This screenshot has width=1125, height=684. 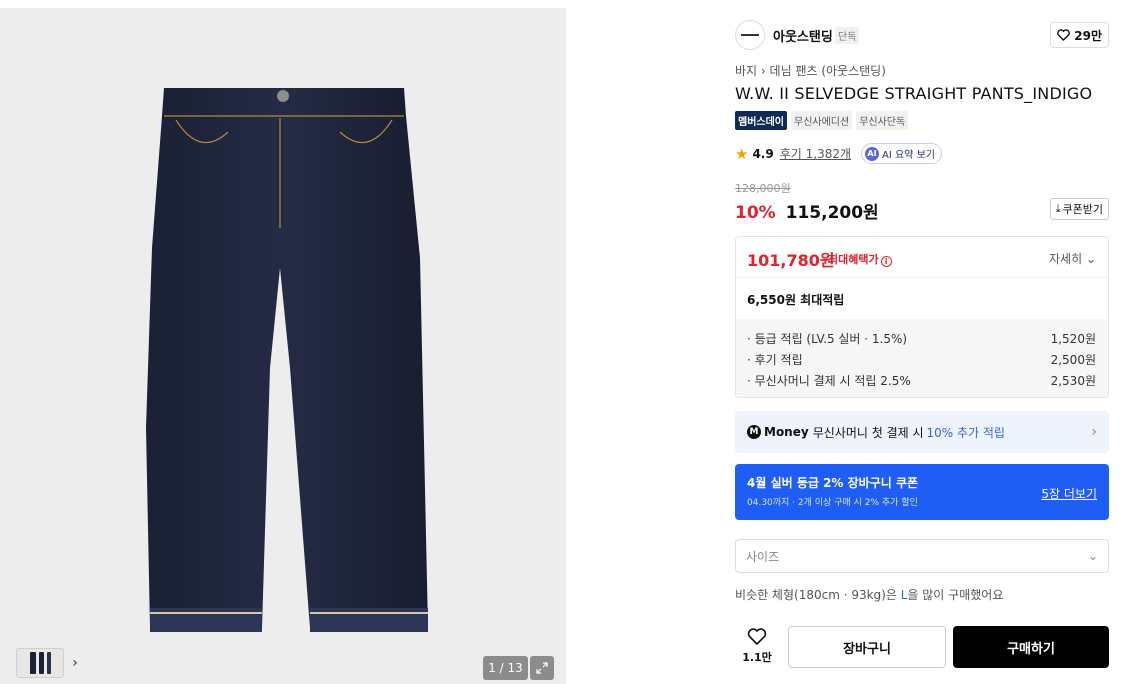 I want to click on product-badges: 멤버스데이 무신사에디션 무신사단독, so click(x=822, y=120).